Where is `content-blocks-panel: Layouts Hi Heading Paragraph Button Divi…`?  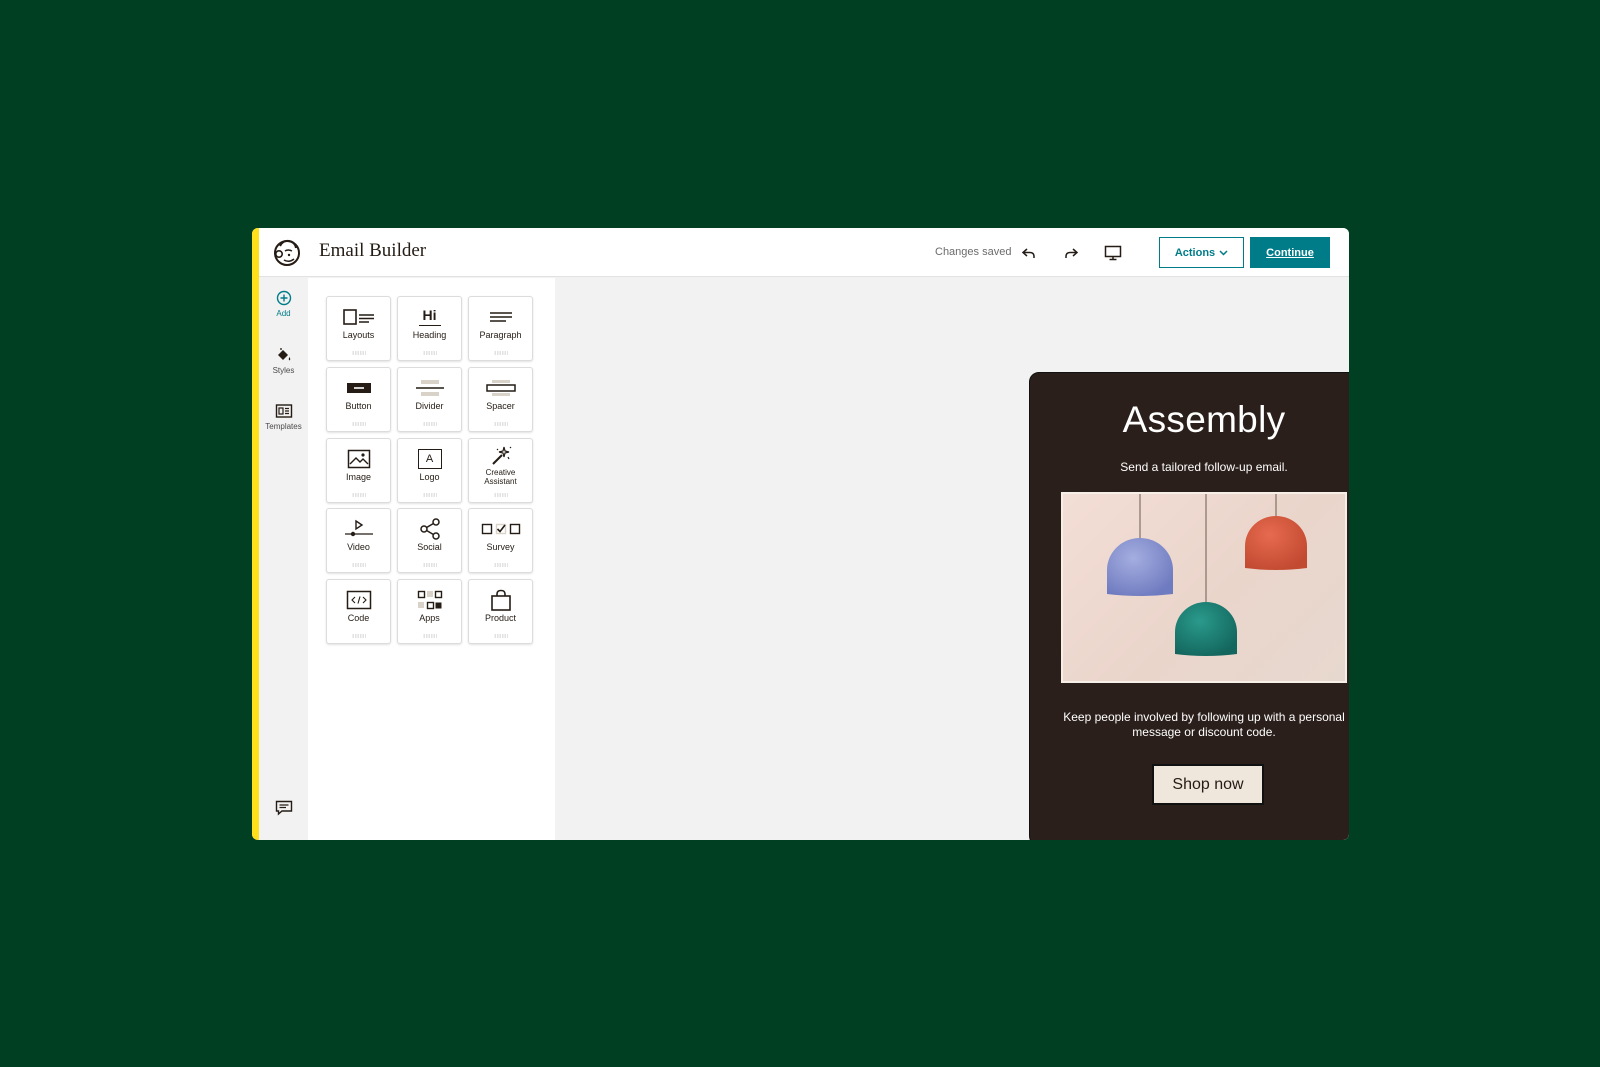
content-blocks-panel: Layouts Hi Heading Paragraph Button Divi… is located at coordinates (431, 559).